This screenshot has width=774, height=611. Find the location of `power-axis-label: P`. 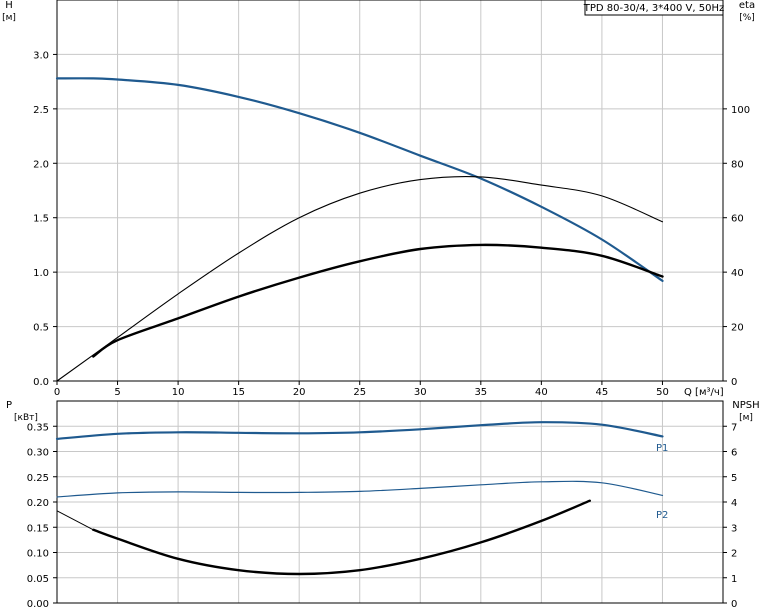

power-axis-label: P is located at coordinates (9, 405).